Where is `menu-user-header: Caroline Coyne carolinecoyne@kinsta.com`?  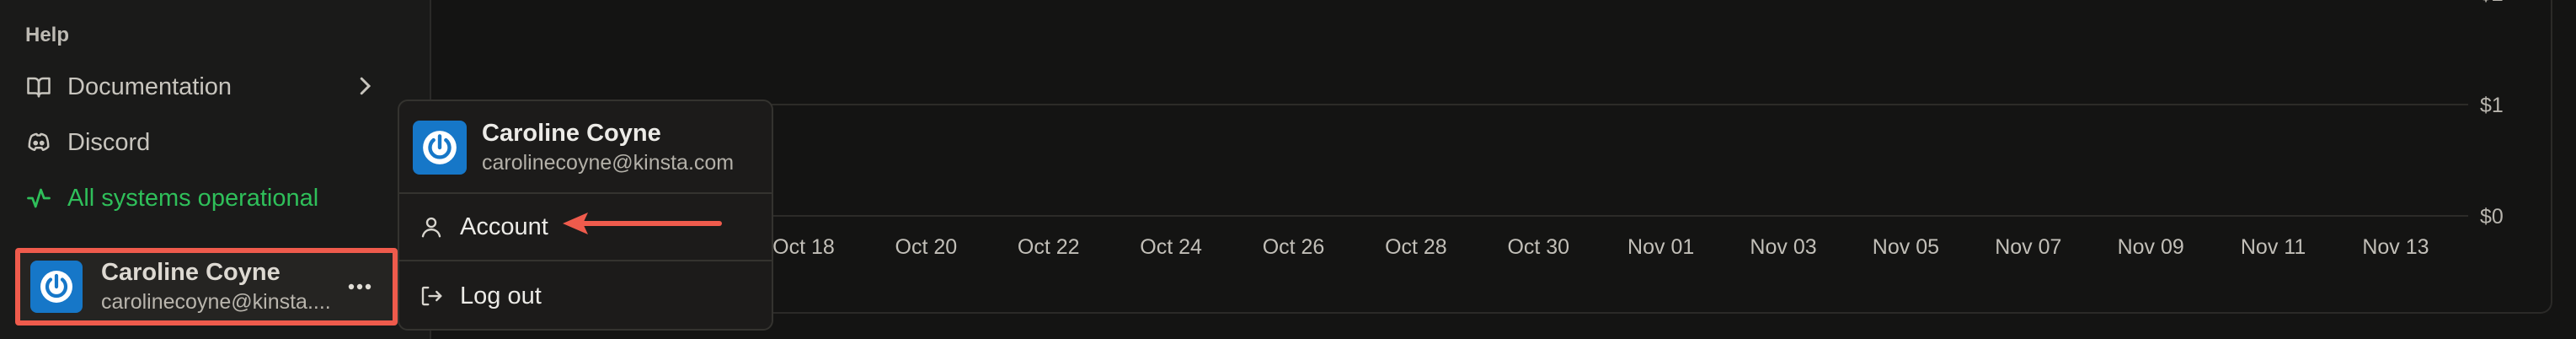
menu-user-header: Caroline Coyne carolinecoyne@kinsta.com is located at coordinates (573, 147).